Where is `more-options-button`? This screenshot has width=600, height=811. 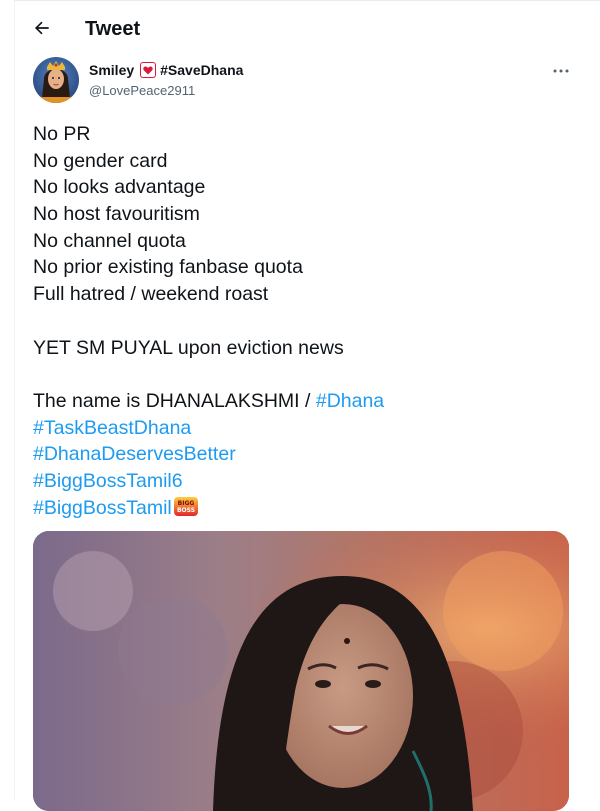
more-options-button is located at coordinates (561, 71).